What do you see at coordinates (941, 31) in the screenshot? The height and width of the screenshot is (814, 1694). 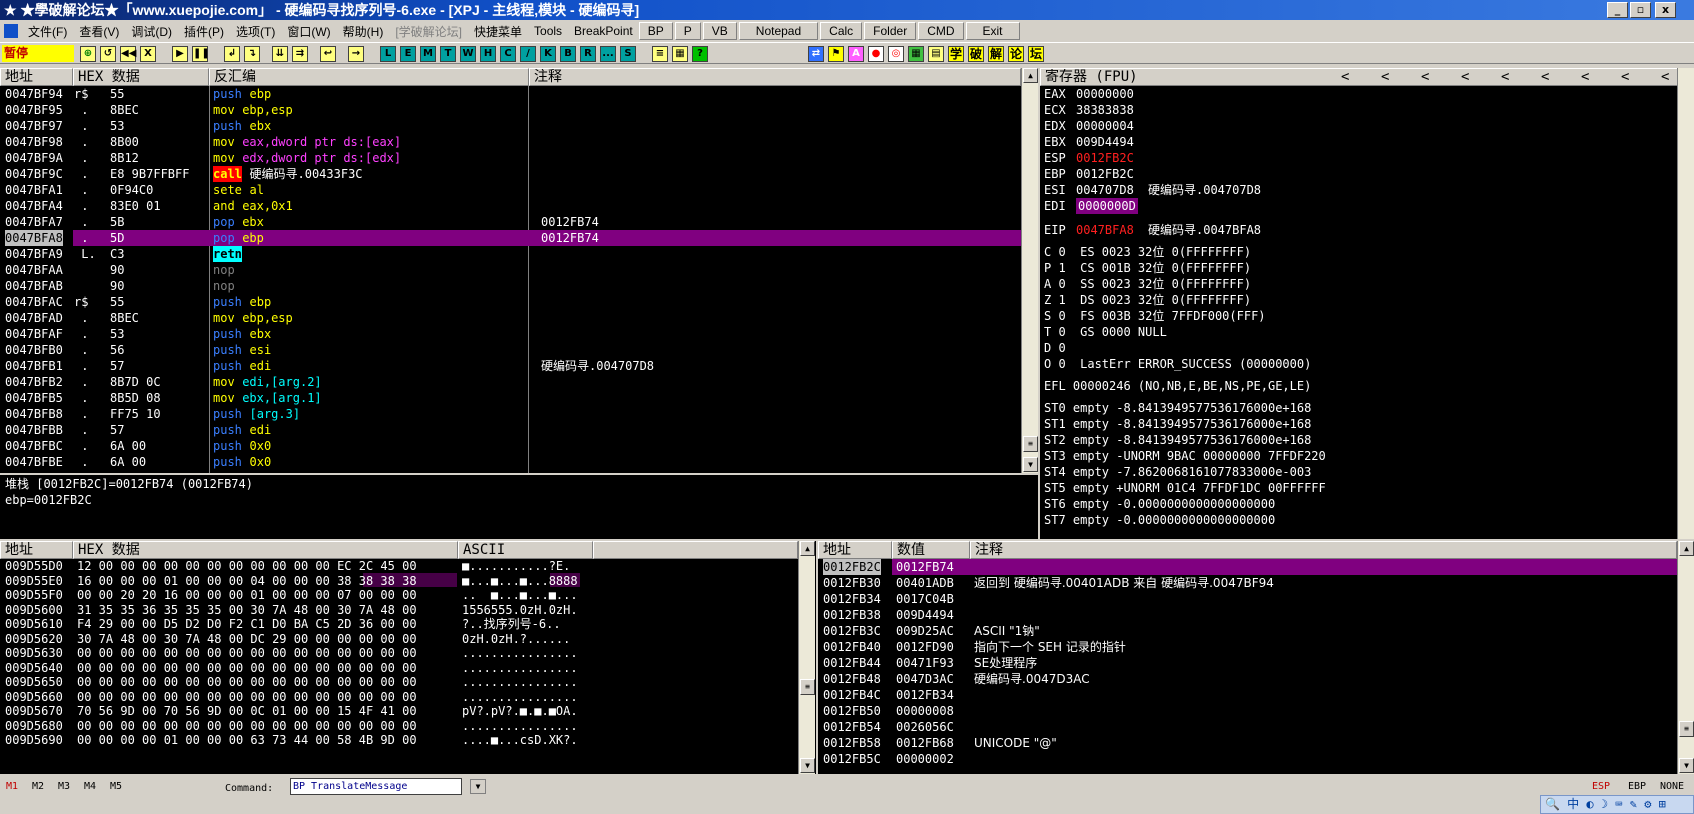 I see `cmd-button: CMD` at bounding box center [941, 31].